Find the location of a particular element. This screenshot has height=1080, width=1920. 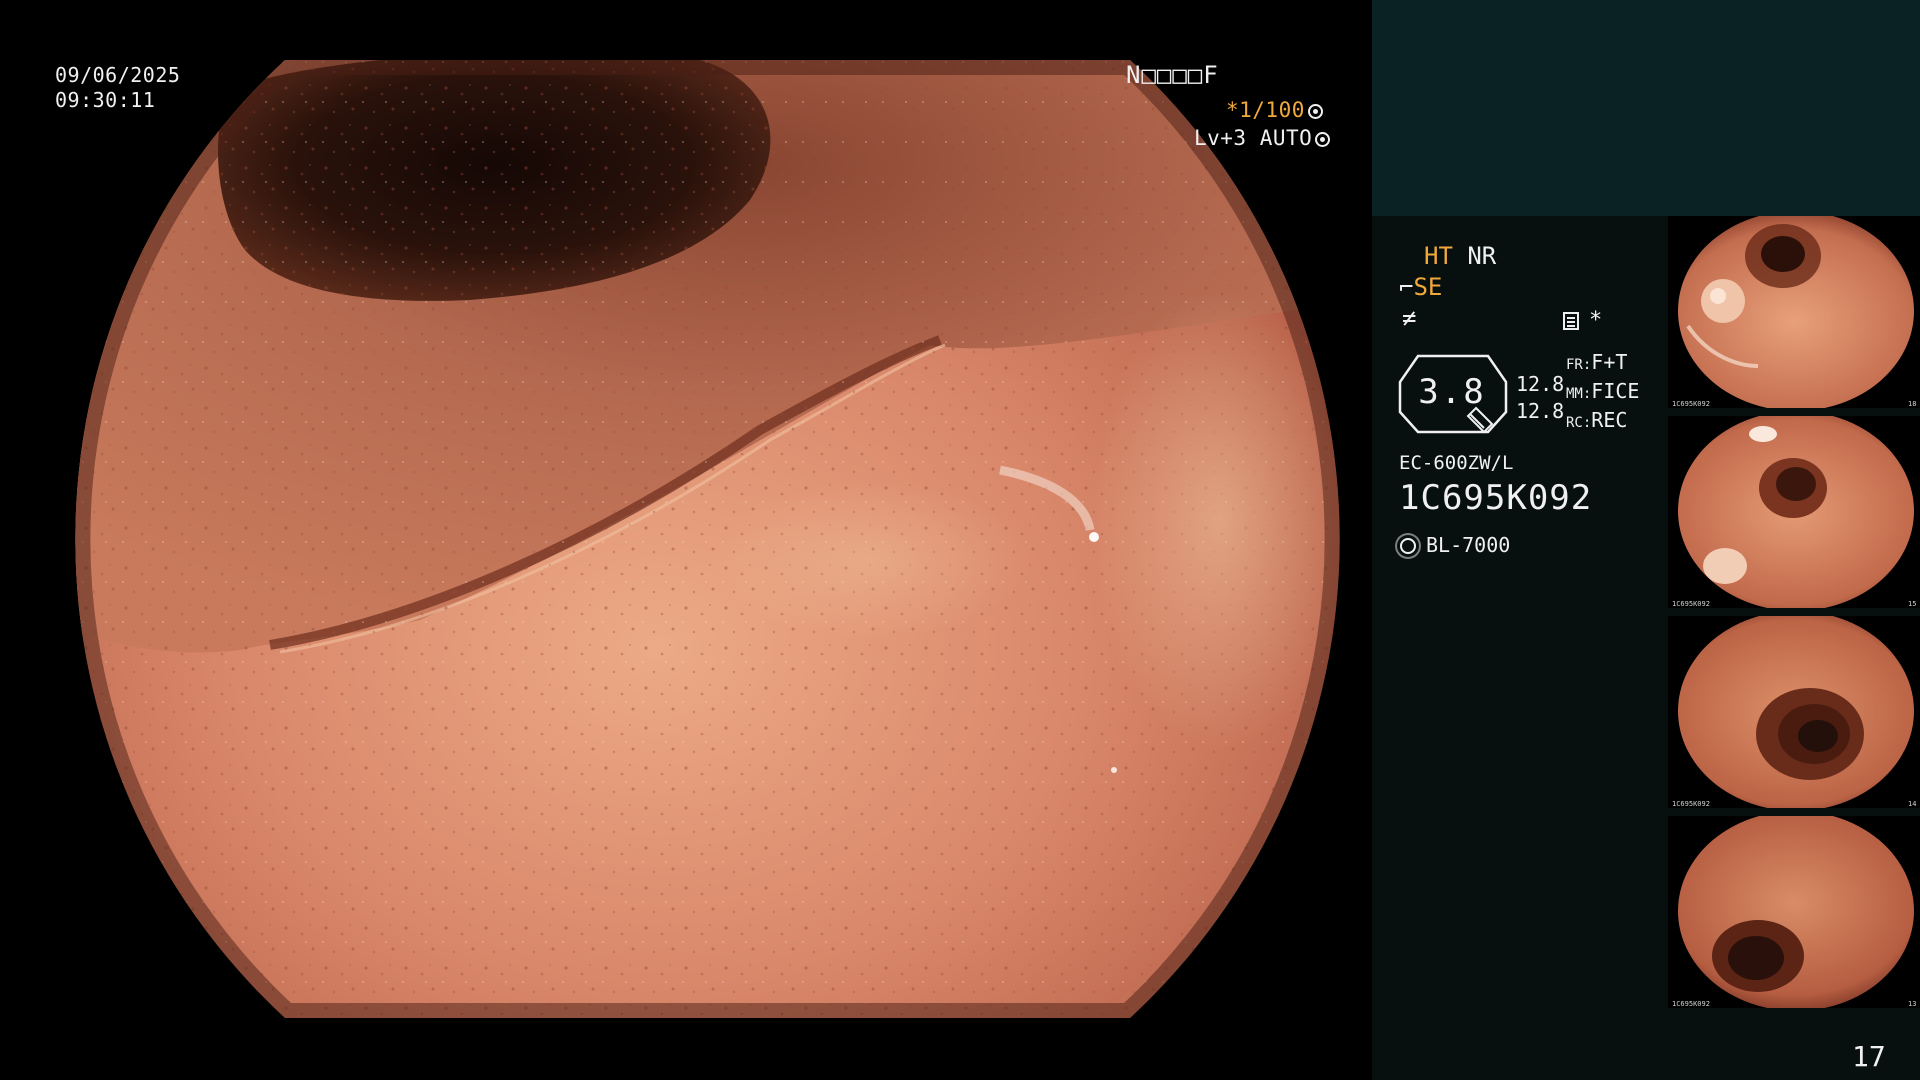

param-row-rc: RC:REC is located at coordinates (1602, 421).